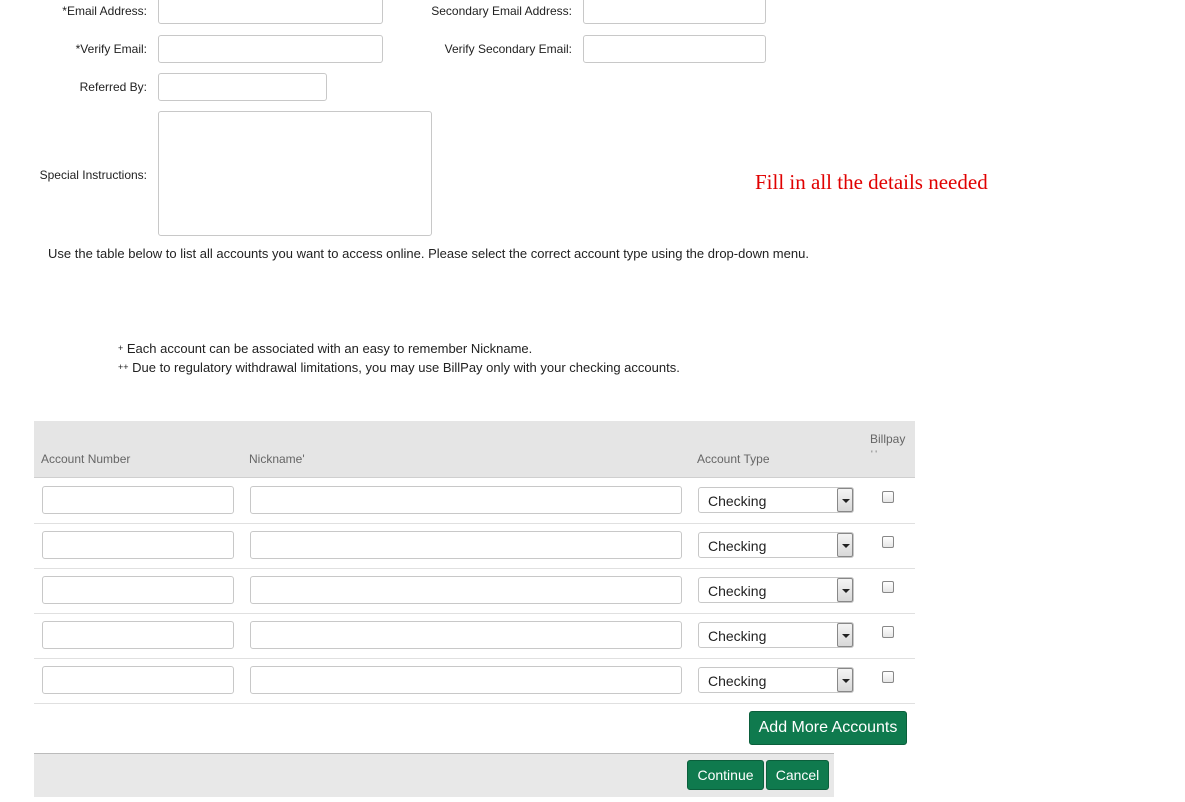 This screenshot has width=1185, height=802. I want to click on verify-secondary-email-label: Verify Secondary Email:, so click(508, 49).